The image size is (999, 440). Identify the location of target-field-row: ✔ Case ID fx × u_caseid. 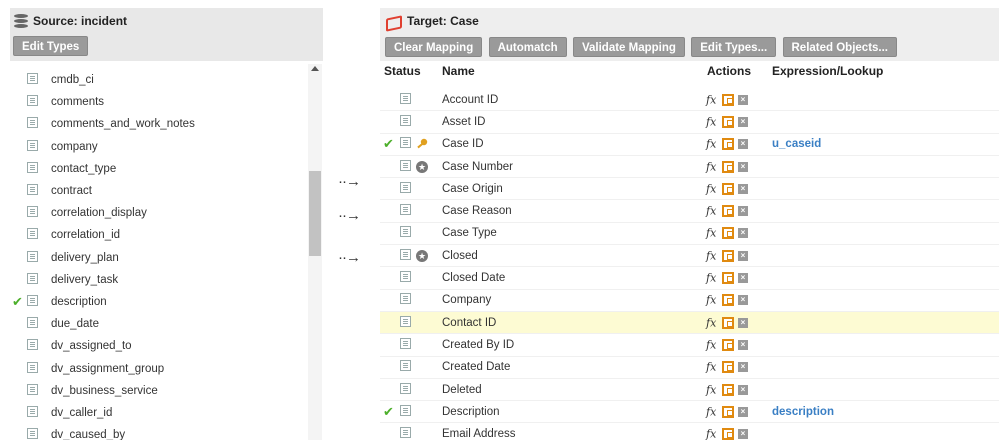
(689, 145).